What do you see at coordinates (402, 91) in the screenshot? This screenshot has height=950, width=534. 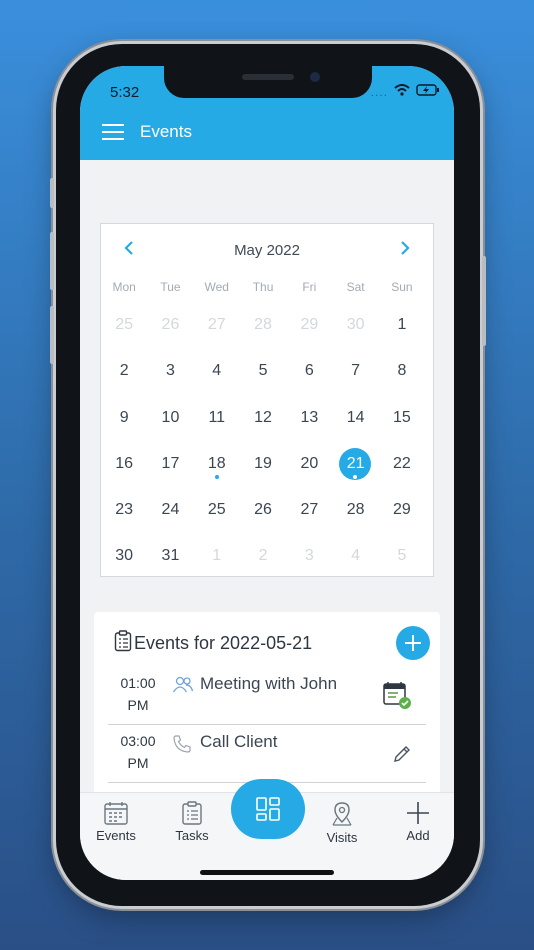 I see `wifi-icon` at bounding box center [402, 91].